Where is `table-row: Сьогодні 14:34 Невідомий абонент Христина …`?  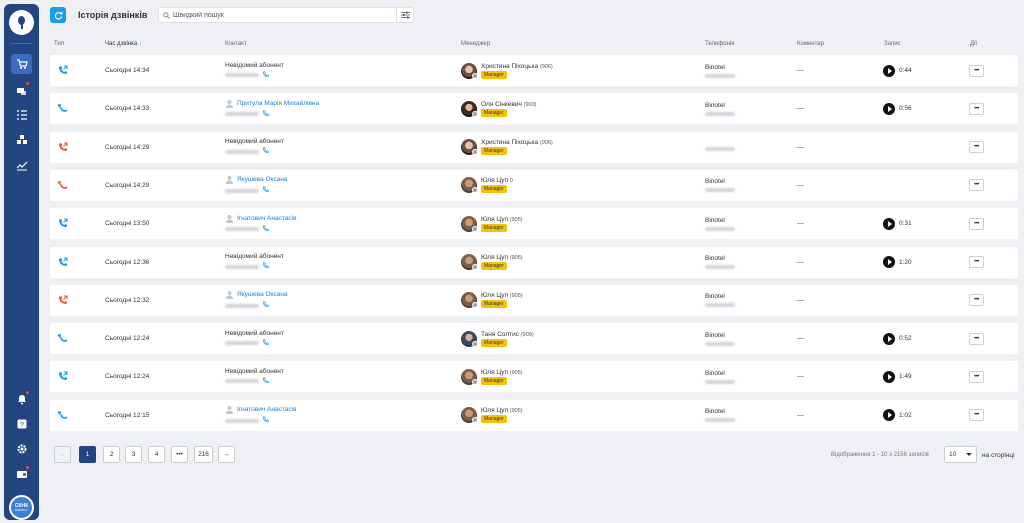
table-row: Сьогодні 14:34 Невідомий абонент Христина … is located at coordinates (534, 70).